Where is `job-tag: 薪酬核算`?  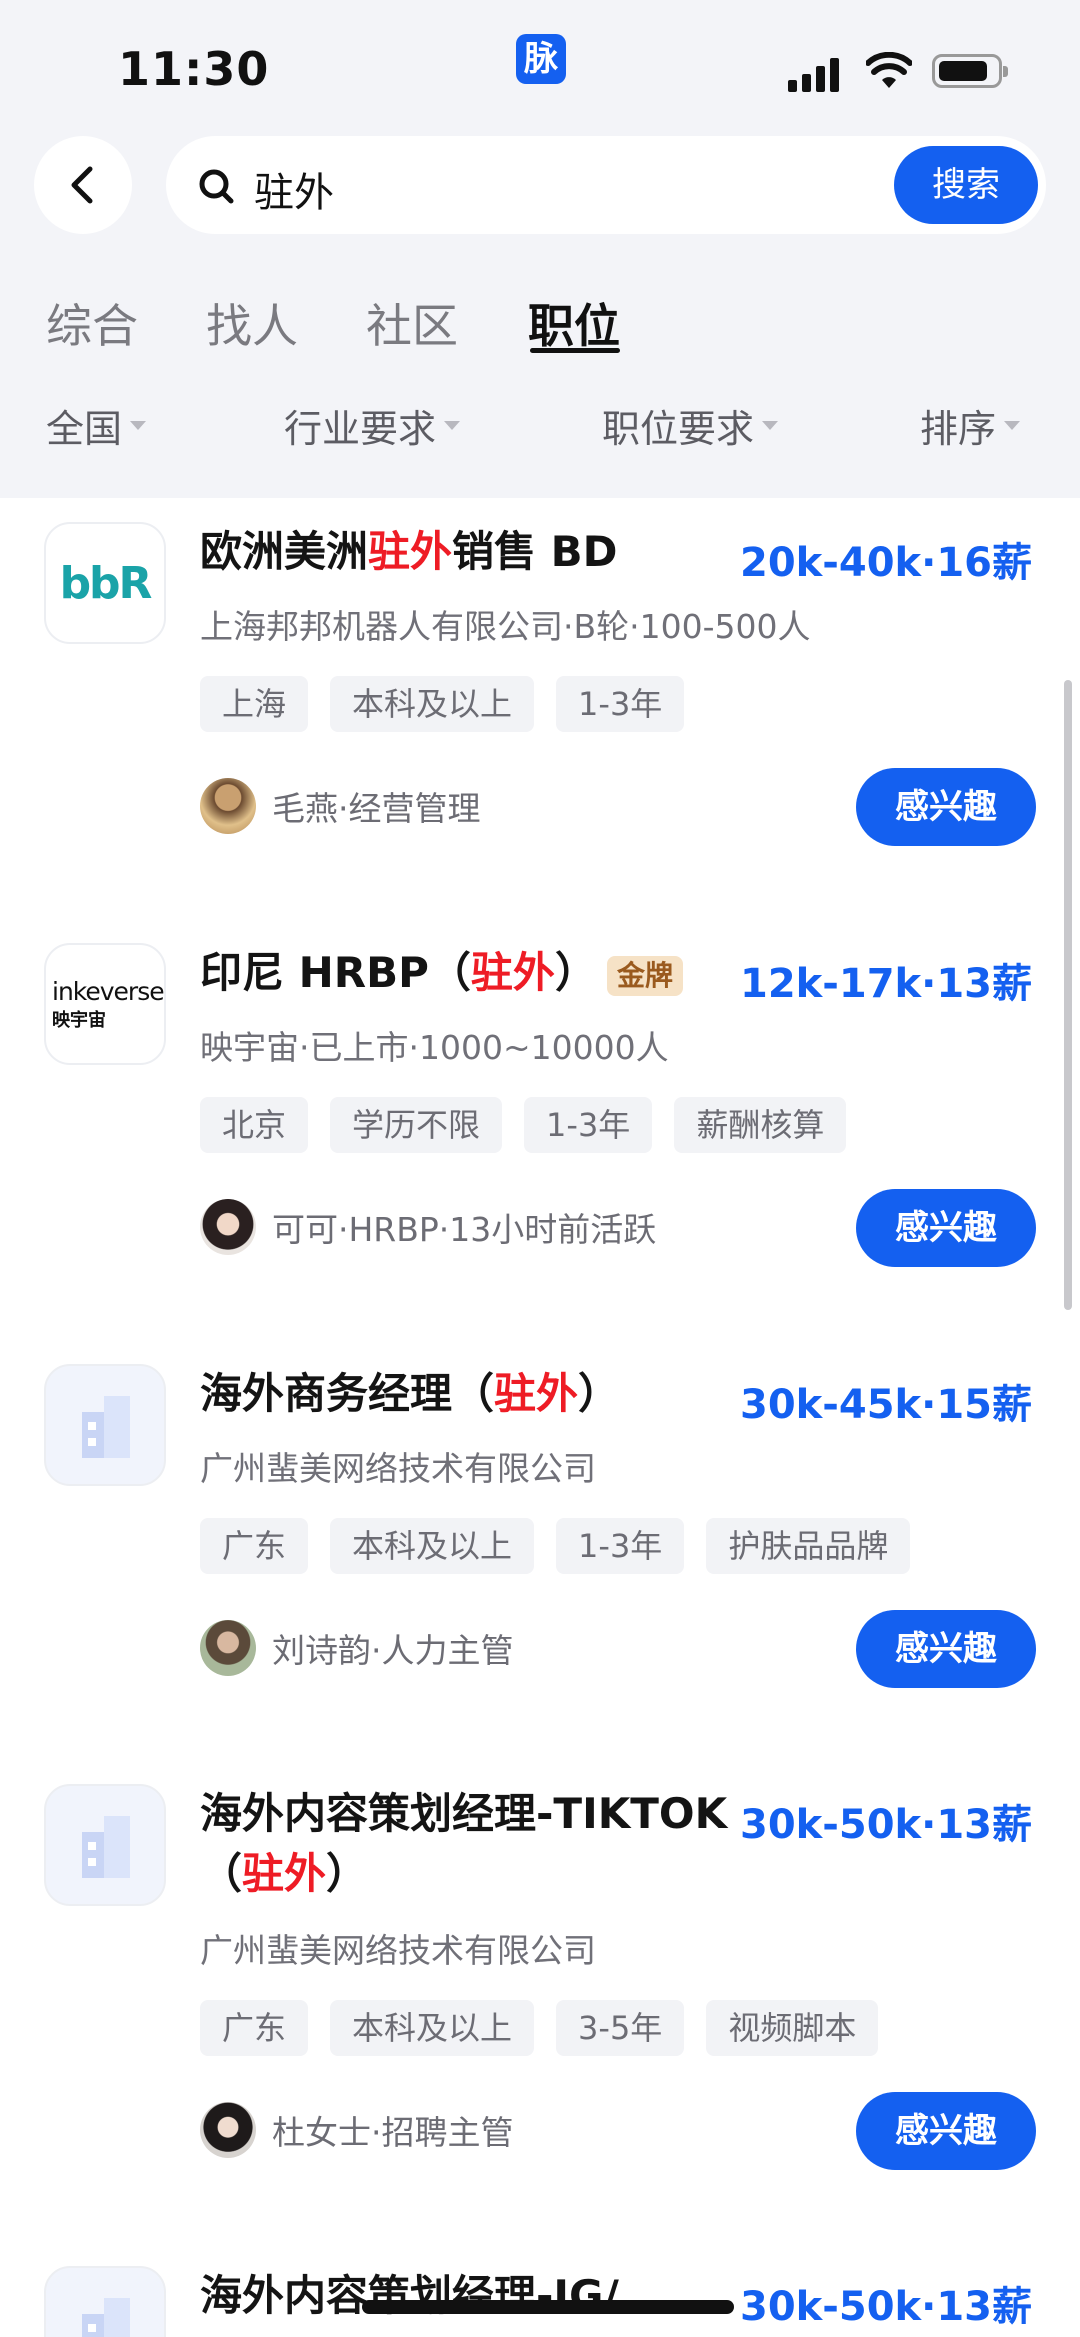 job-tag: 薪酬核算 is located at coordinates (760, 1125).